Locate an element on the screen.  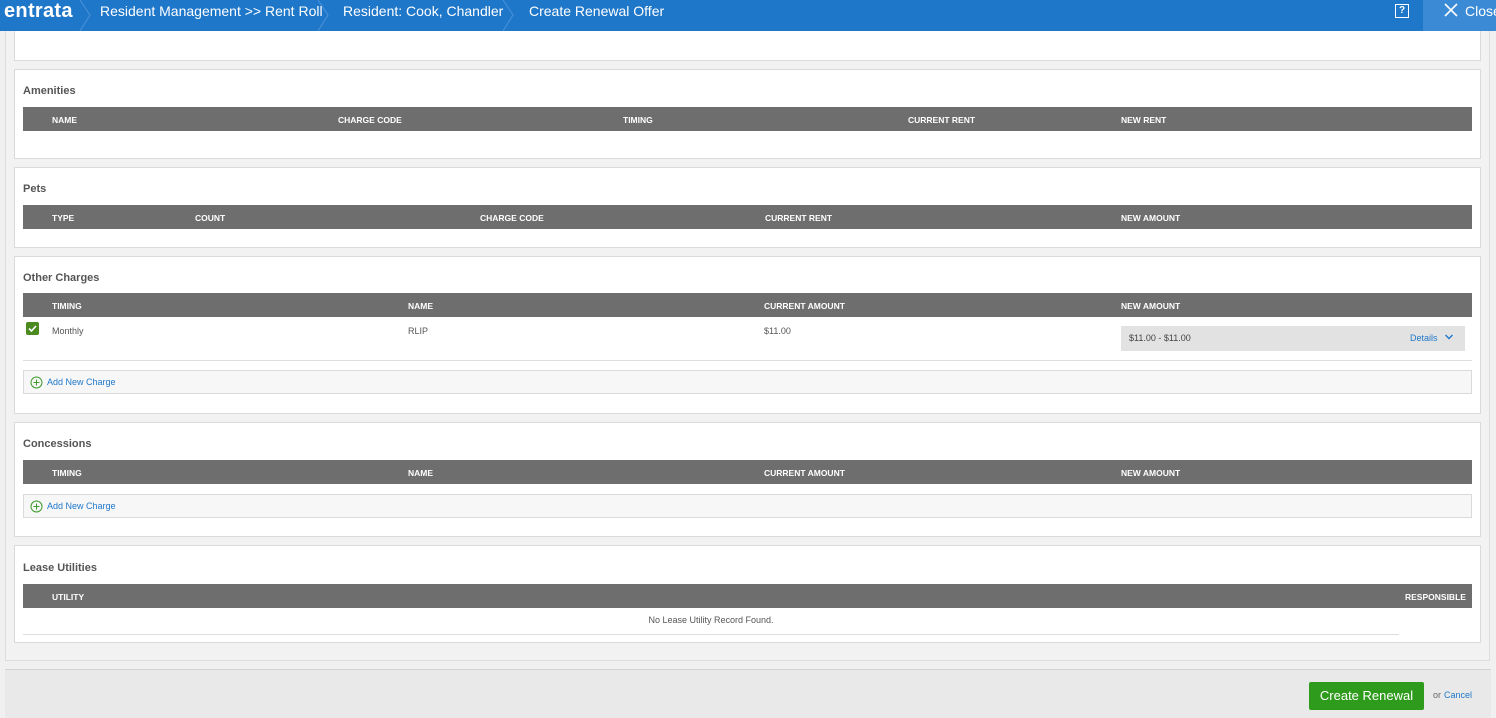
charge-timing: Monthly is located at coordinates (68, 331).